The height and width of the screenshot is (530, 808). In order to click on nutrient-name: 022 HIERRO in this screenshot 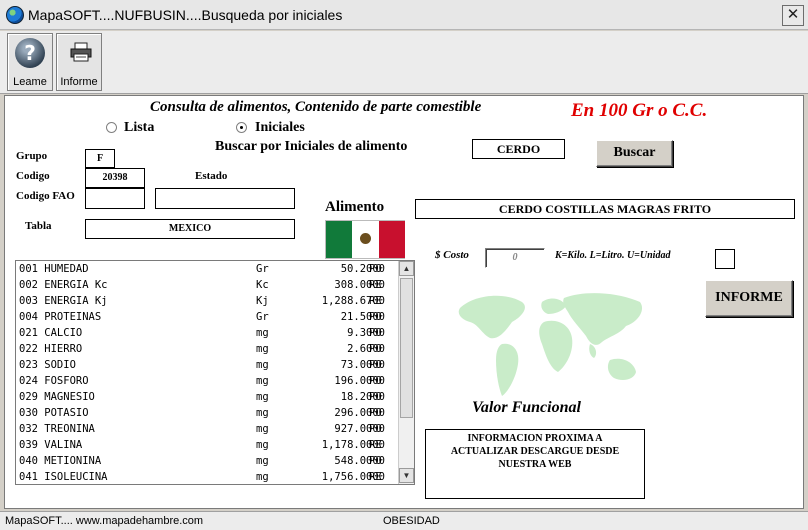, I will do `click(51, 349)`.